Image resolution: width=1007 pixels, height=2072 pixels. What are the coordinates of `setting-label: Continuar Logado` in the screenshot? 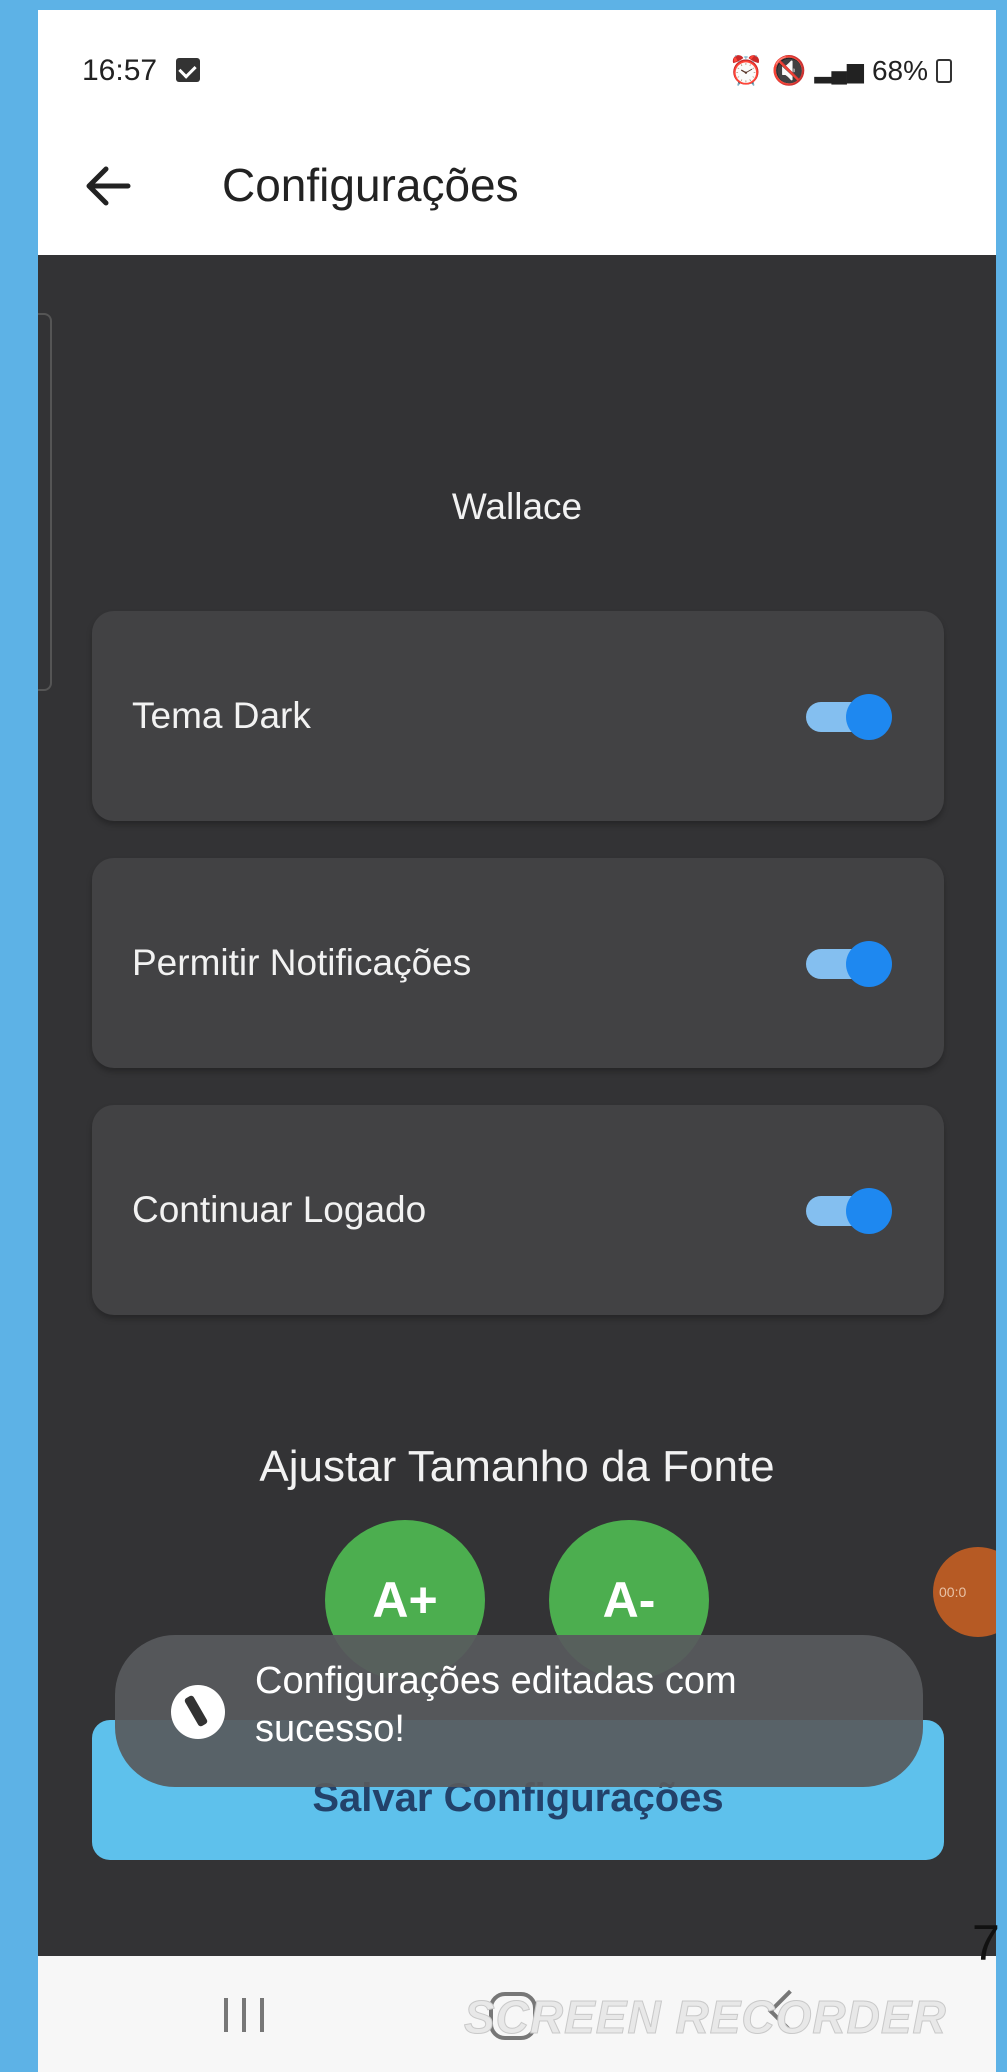 It's located at (279, 1209).